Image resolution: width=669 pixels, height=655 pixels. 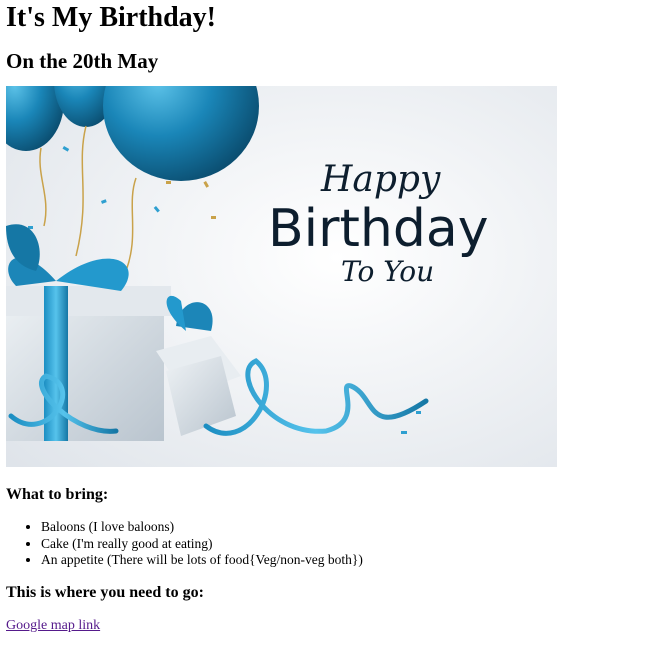 I want to click on page-subtitle: On the 20th May, so click(x=82, y=61).